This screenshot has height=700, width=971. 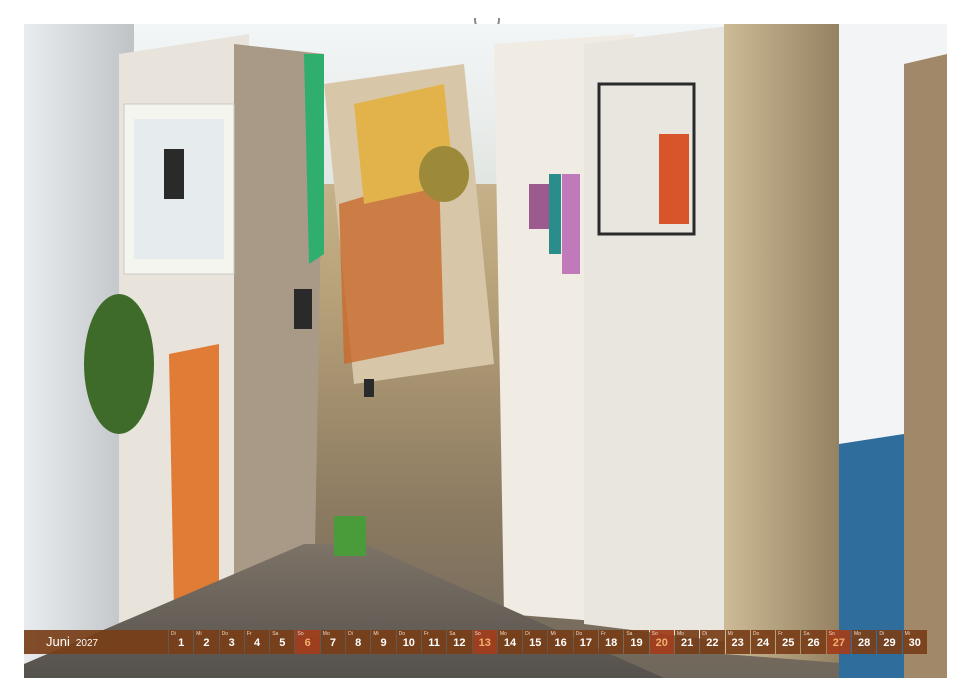 I want to click on day-number: 20, so click(x=661, y=643).